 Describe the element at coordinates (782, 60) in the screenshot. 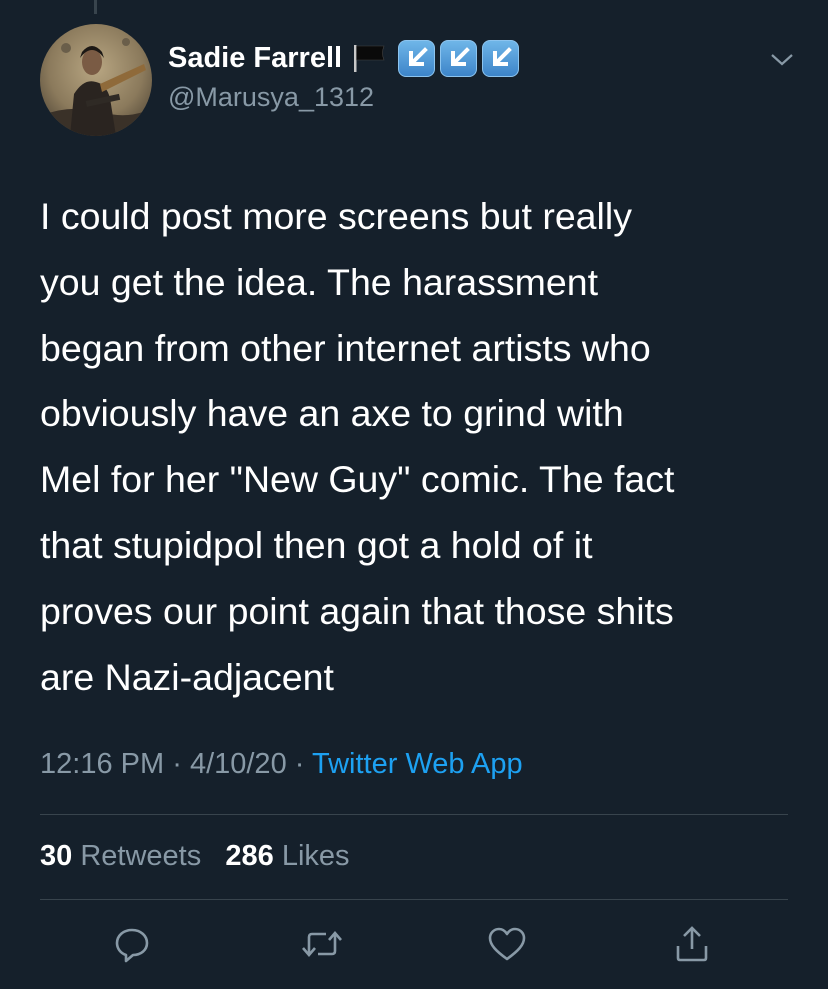

I see `chevron-down-icon` at that location.